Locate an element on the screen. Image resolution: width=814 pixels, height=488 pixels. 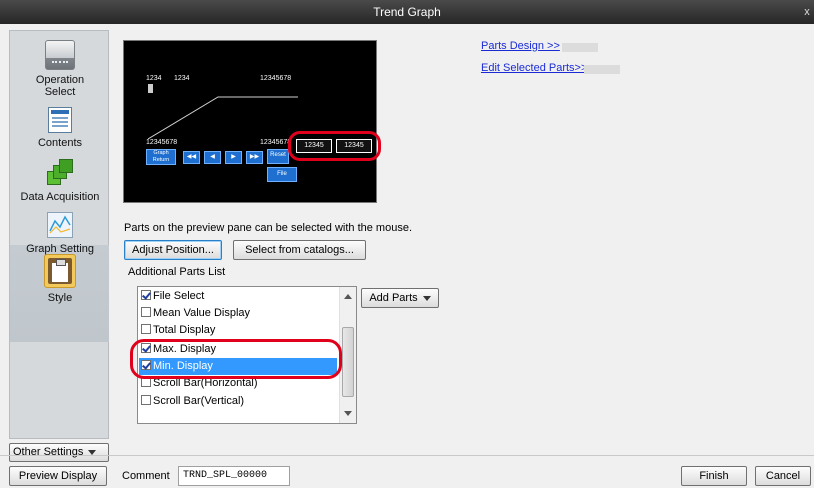
list-item: Mean Value Display is located at coordinates (238, 313).